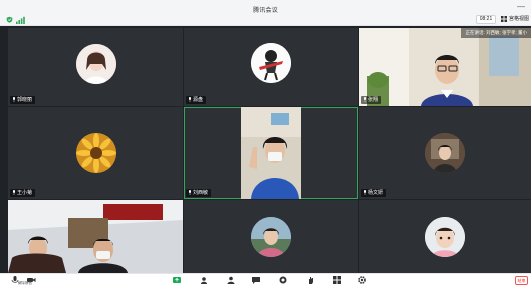 The image size is (531, 286). I want to click on video-tile: 杨文妍, so click(445, 153).